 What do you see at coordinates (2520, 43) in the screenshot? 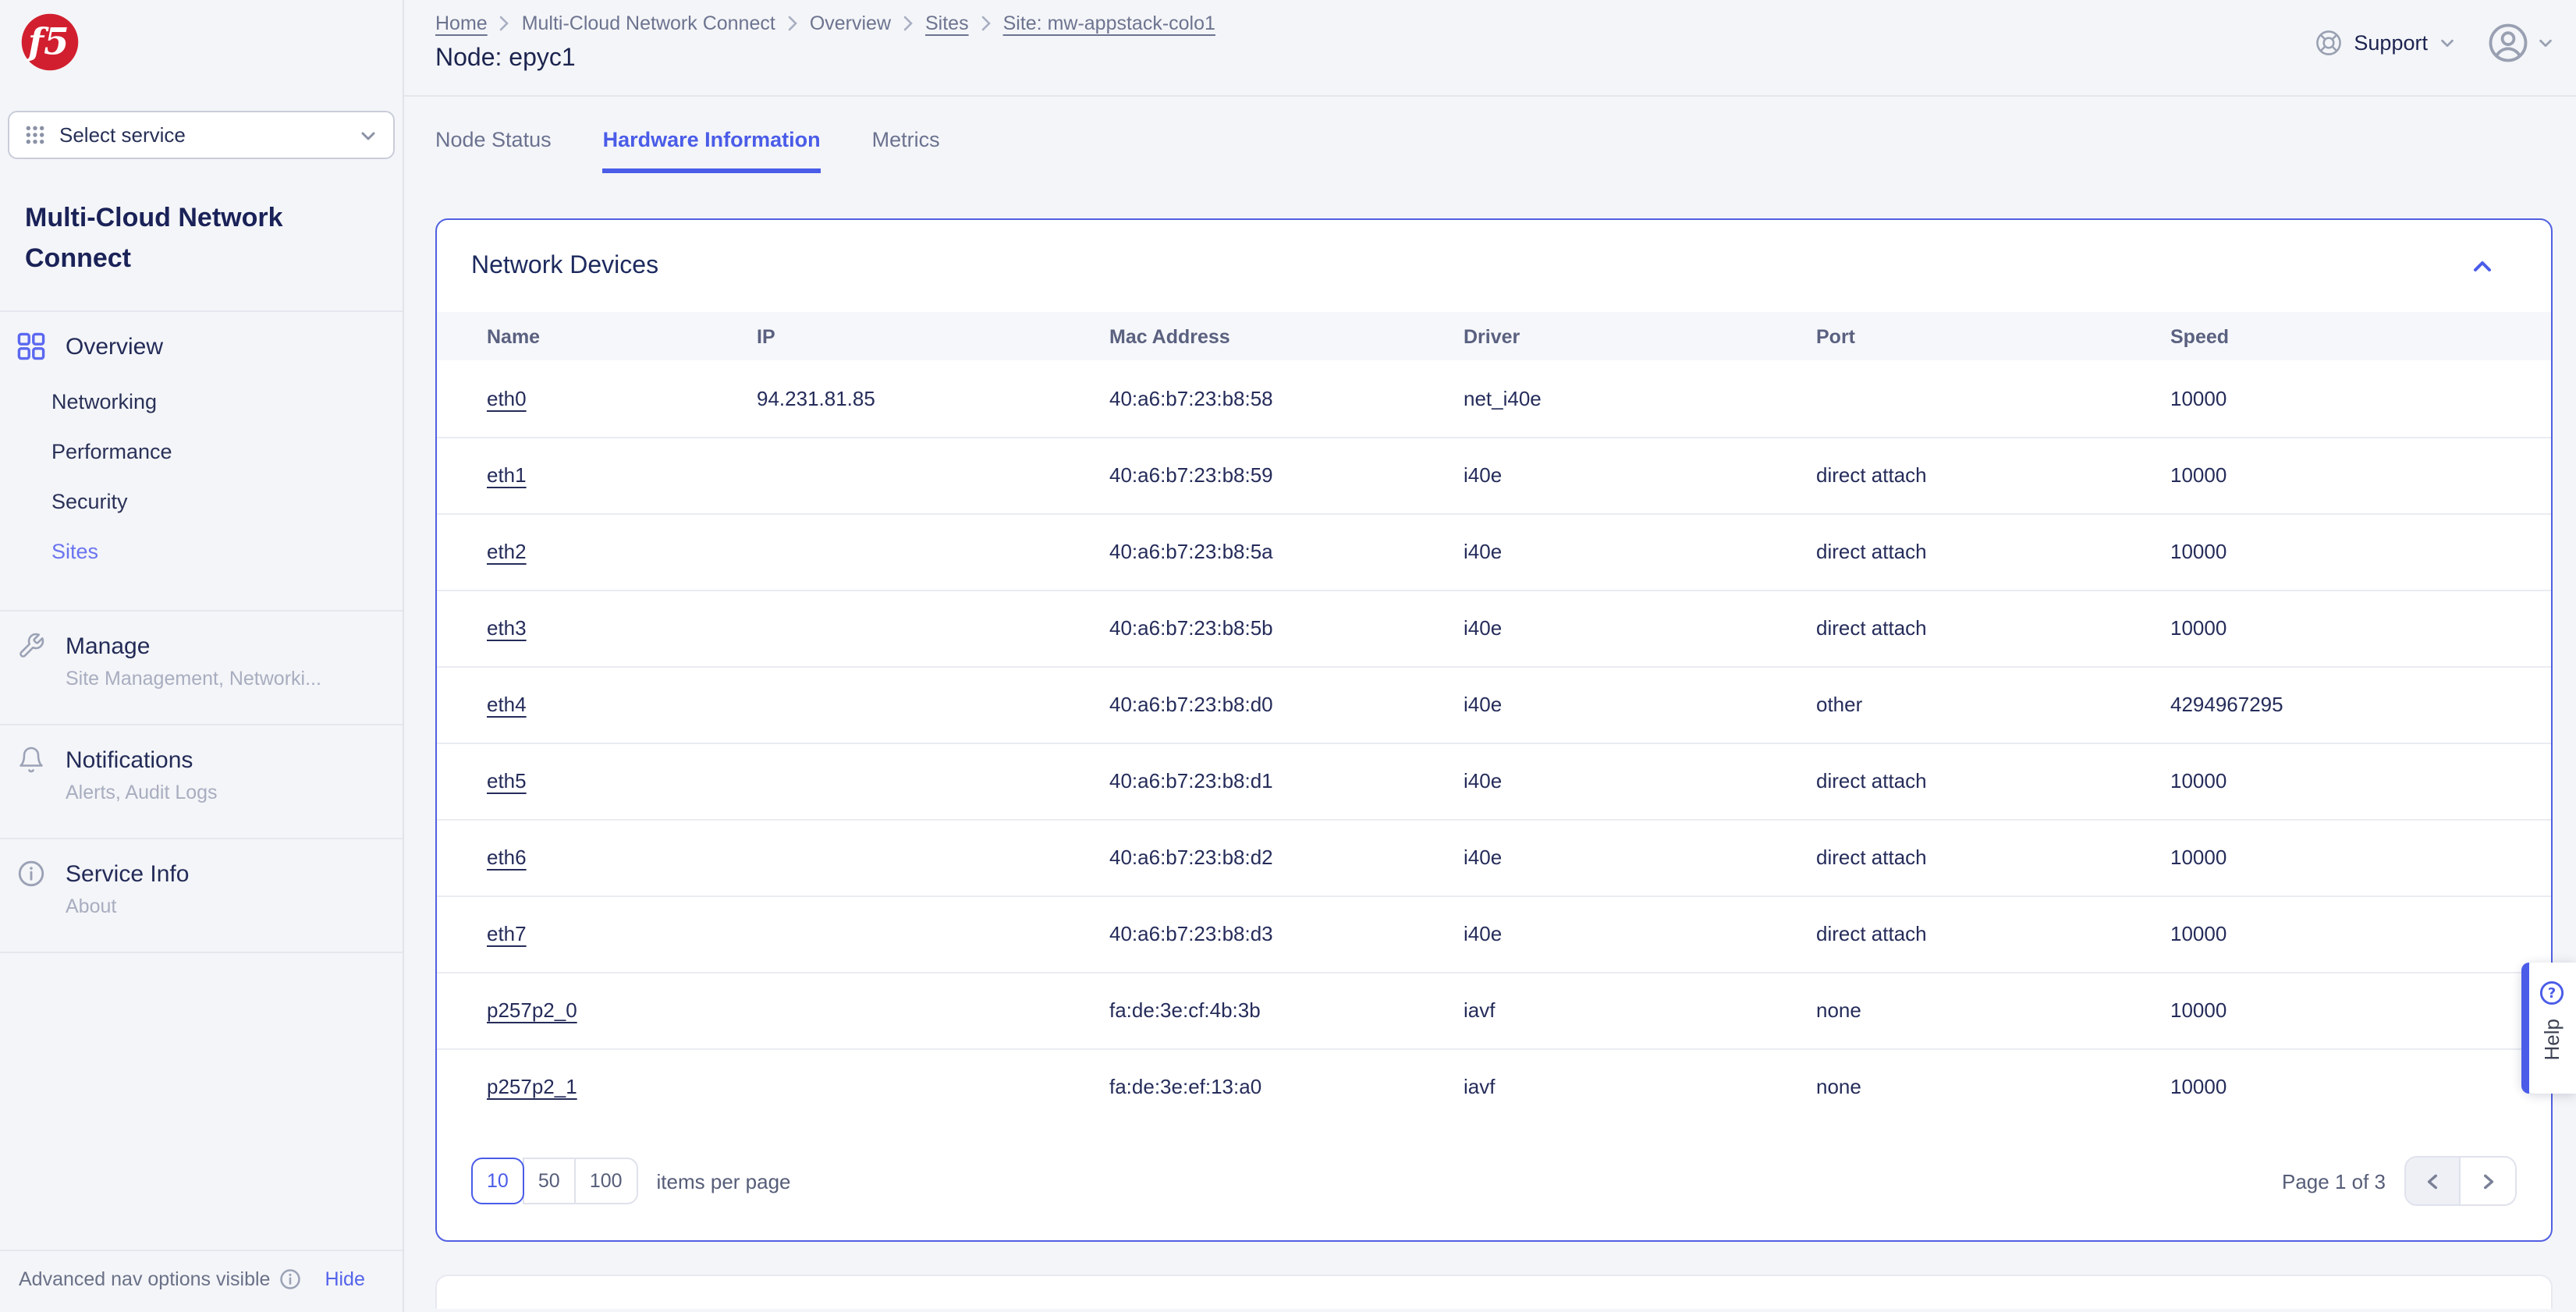
I see `account-menu` at bounding box center [2520, 43].